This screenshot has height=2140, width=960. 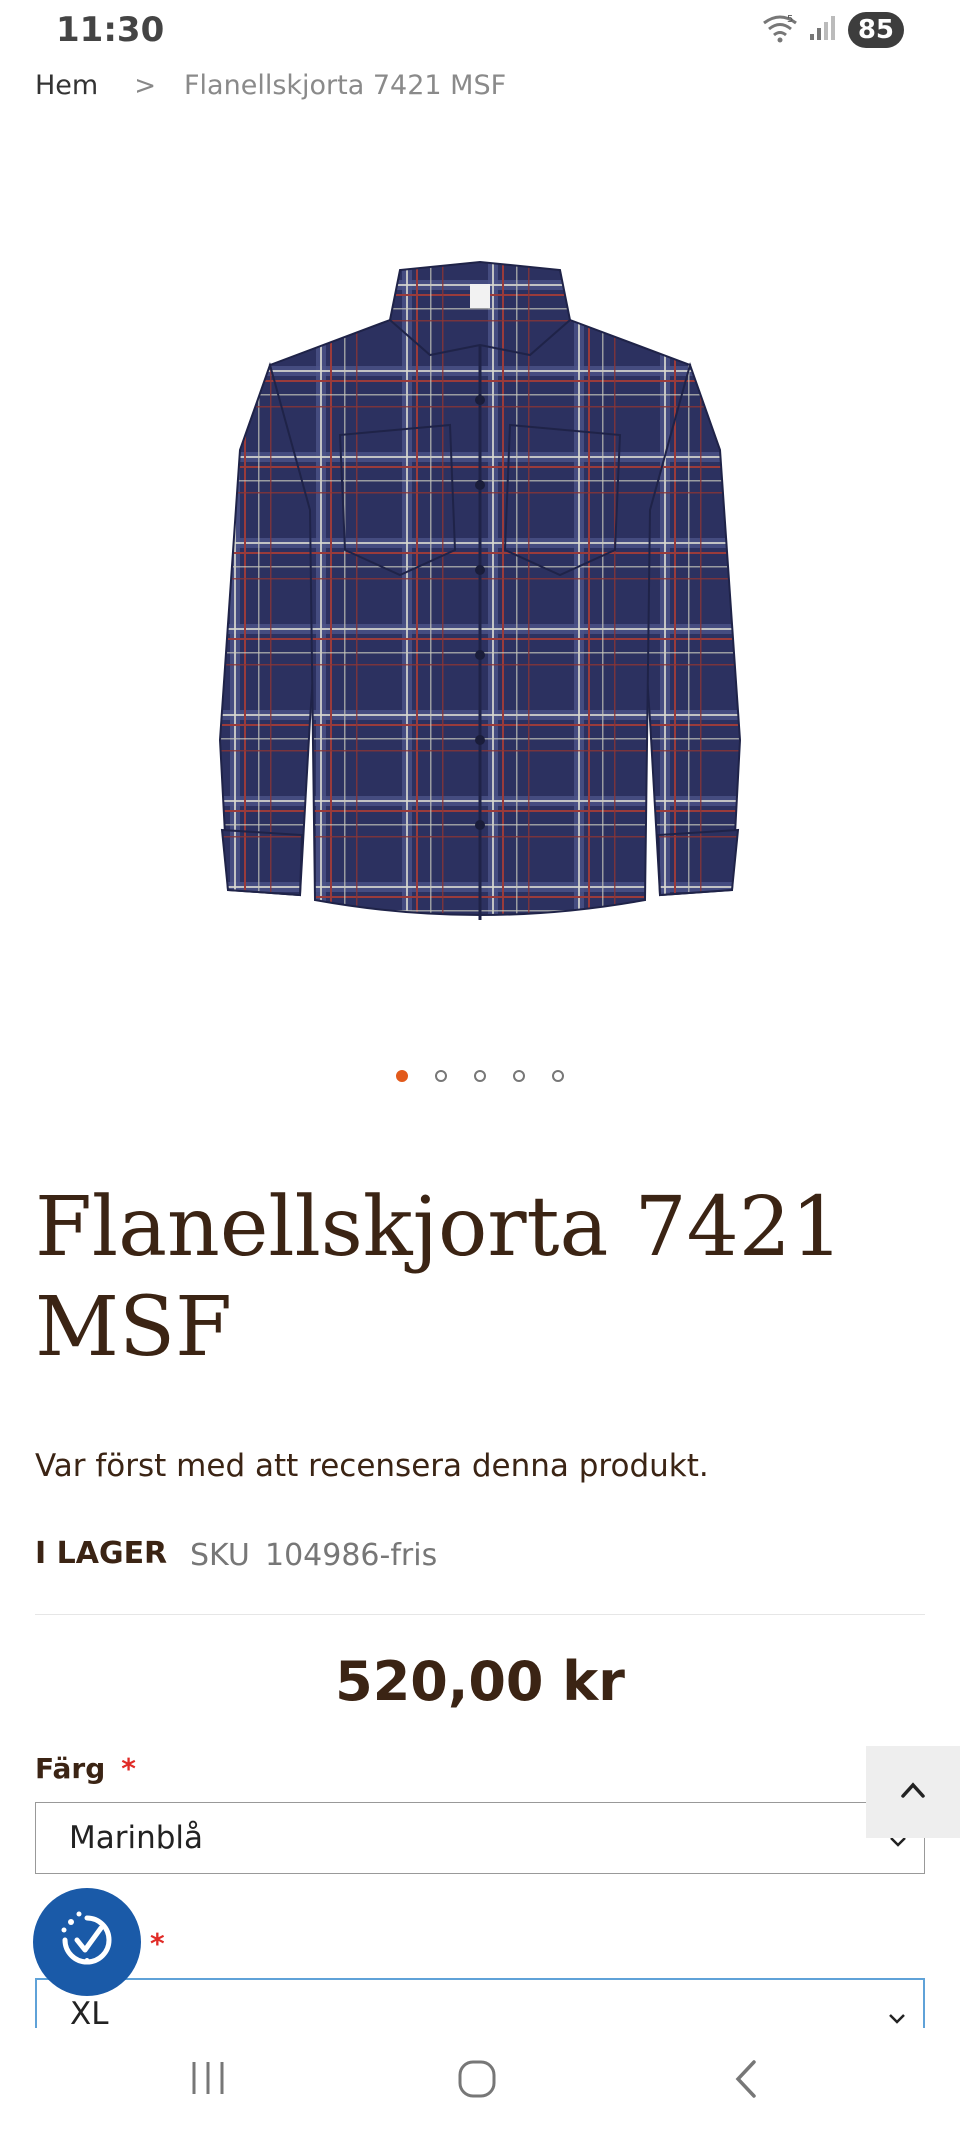 I want to click on signal-icon, so click(x=823, y=30).